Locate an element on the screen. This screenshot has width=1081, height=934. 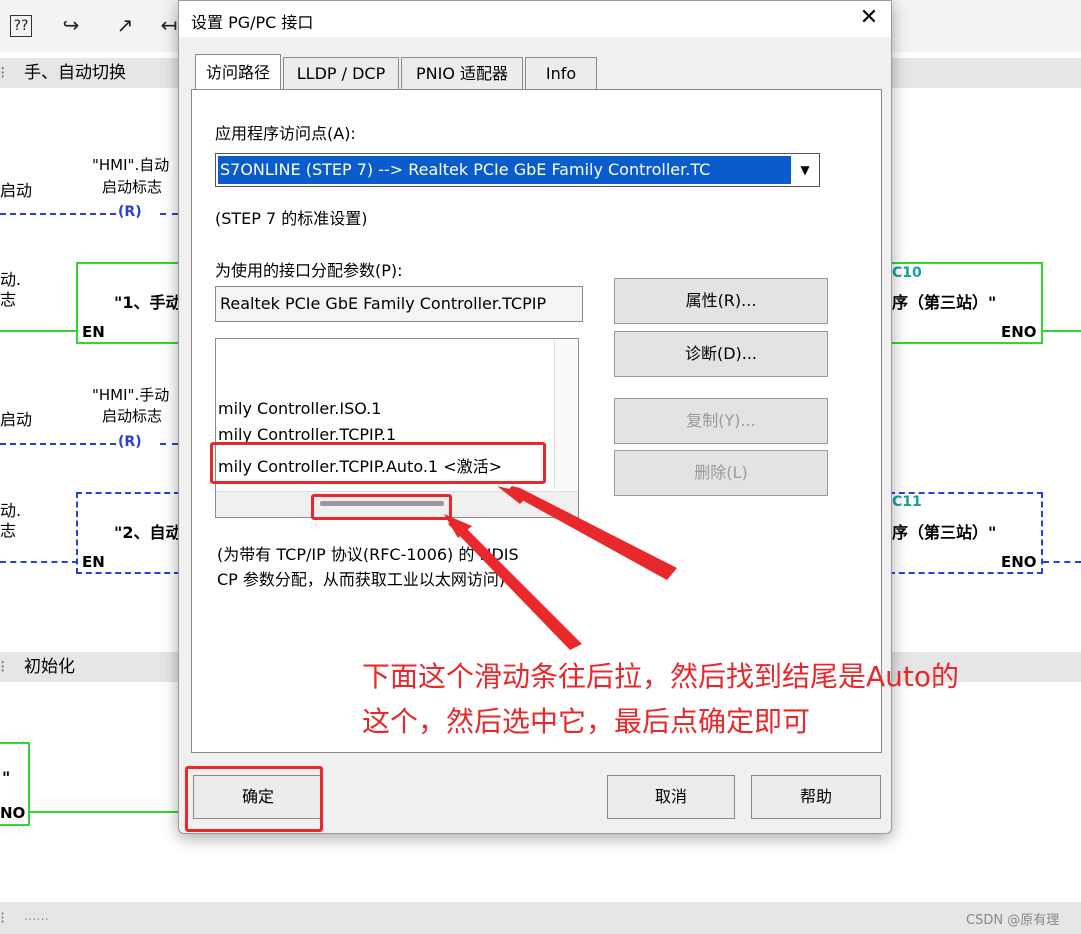
arrow-to-scrollbar is located at coordinates (515, 585).